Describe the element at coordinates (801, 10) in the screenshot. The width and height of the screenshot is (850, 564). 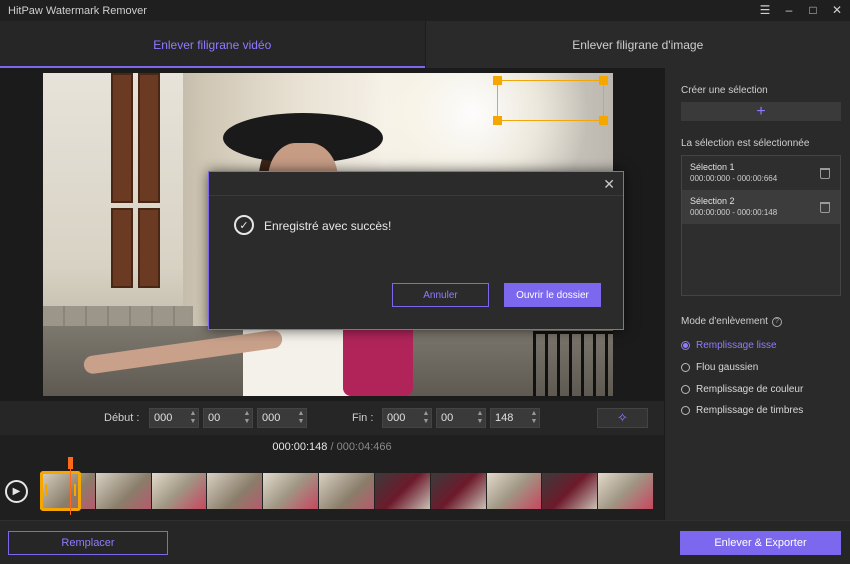
I see `window-controls: ☰ – □ ✕` at that location.